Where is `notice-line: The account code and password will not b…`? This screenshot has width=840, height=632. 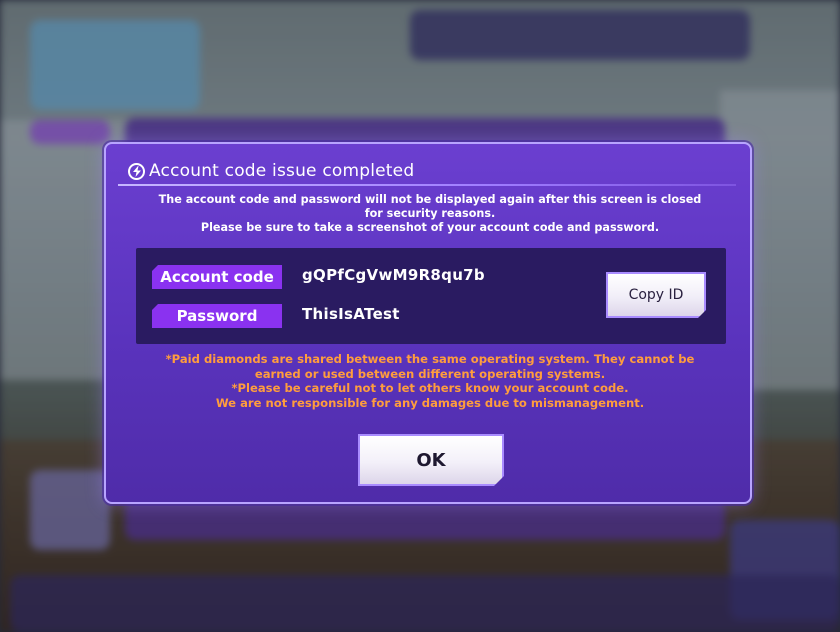
notice-line: The account code and password will not b… is located at coordinates (430, 199).